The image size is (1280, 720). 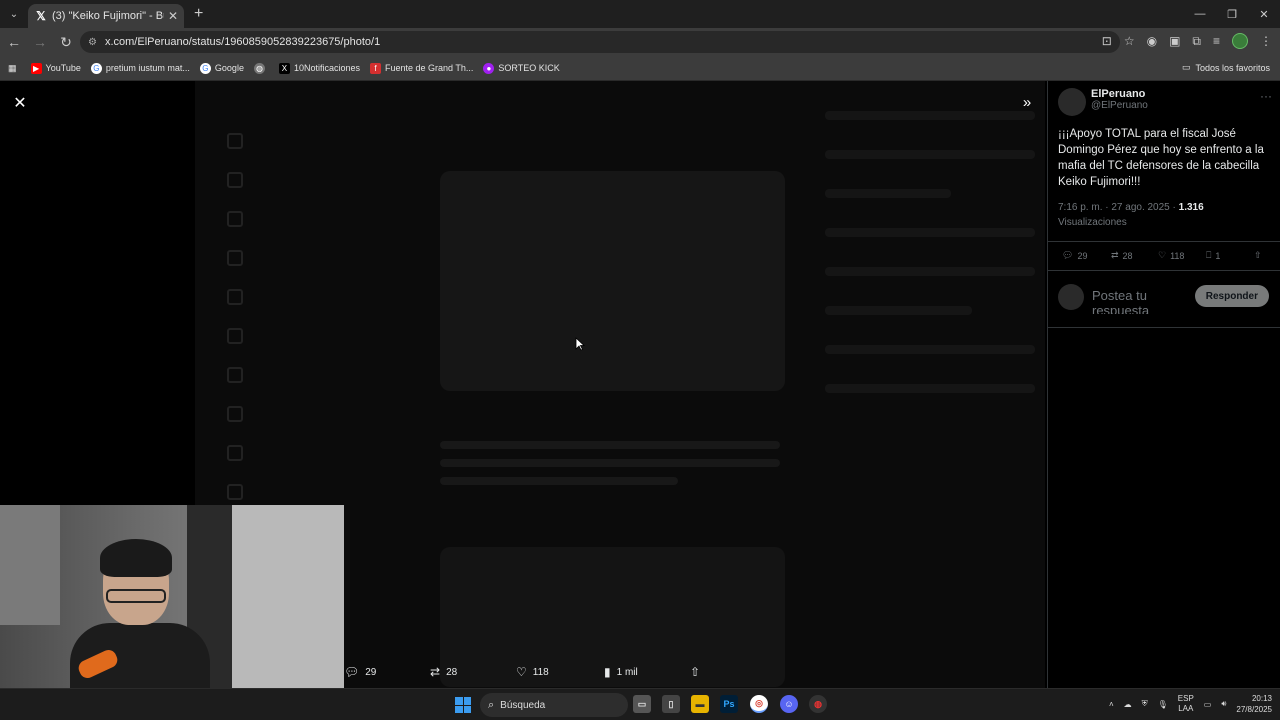 I want to click on bookmark-icon: ⎕, so click(x=1209, y=255).